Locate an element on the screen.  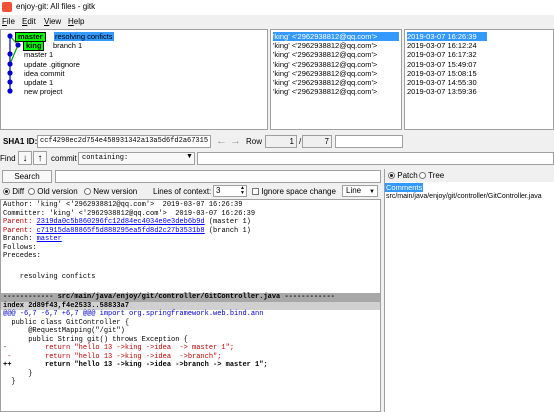
gitk-app-icon is located at coordinates (7, 7).